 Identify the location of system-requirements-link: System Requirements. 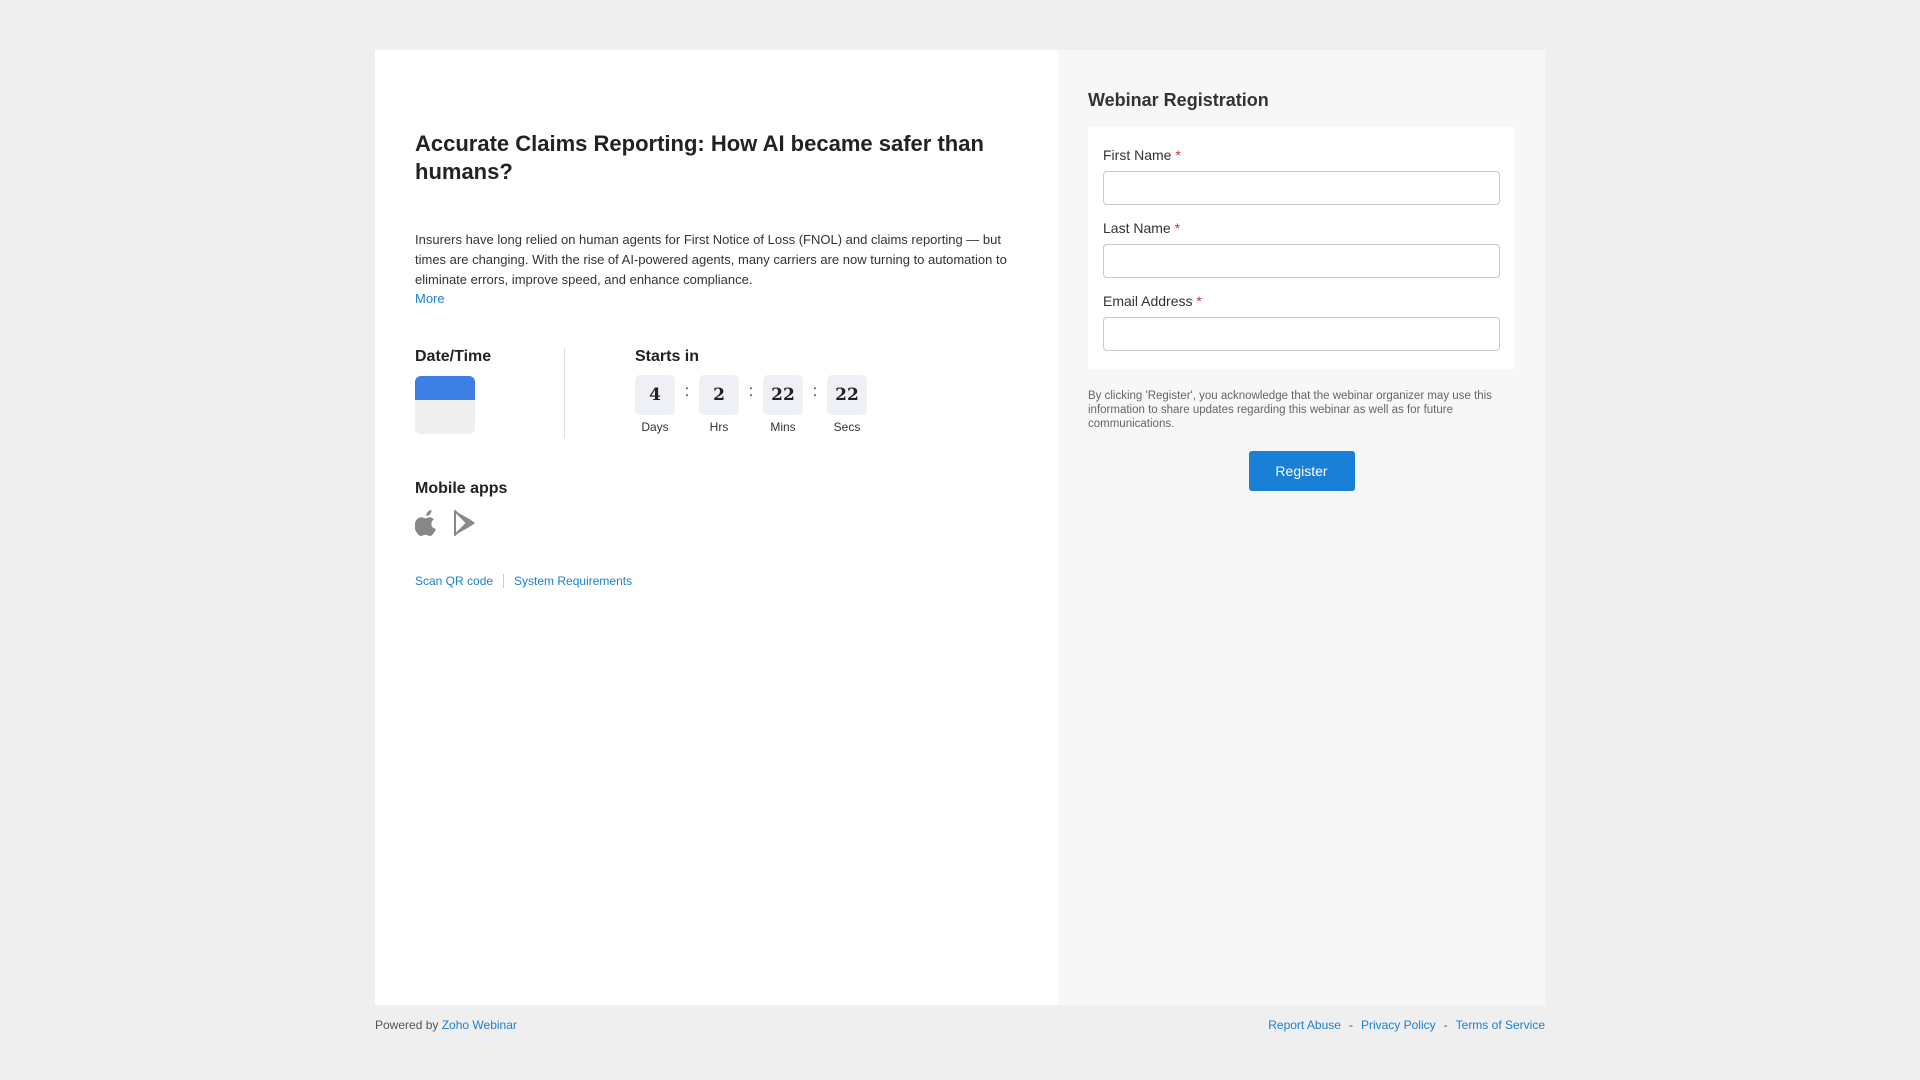
(573, 581).